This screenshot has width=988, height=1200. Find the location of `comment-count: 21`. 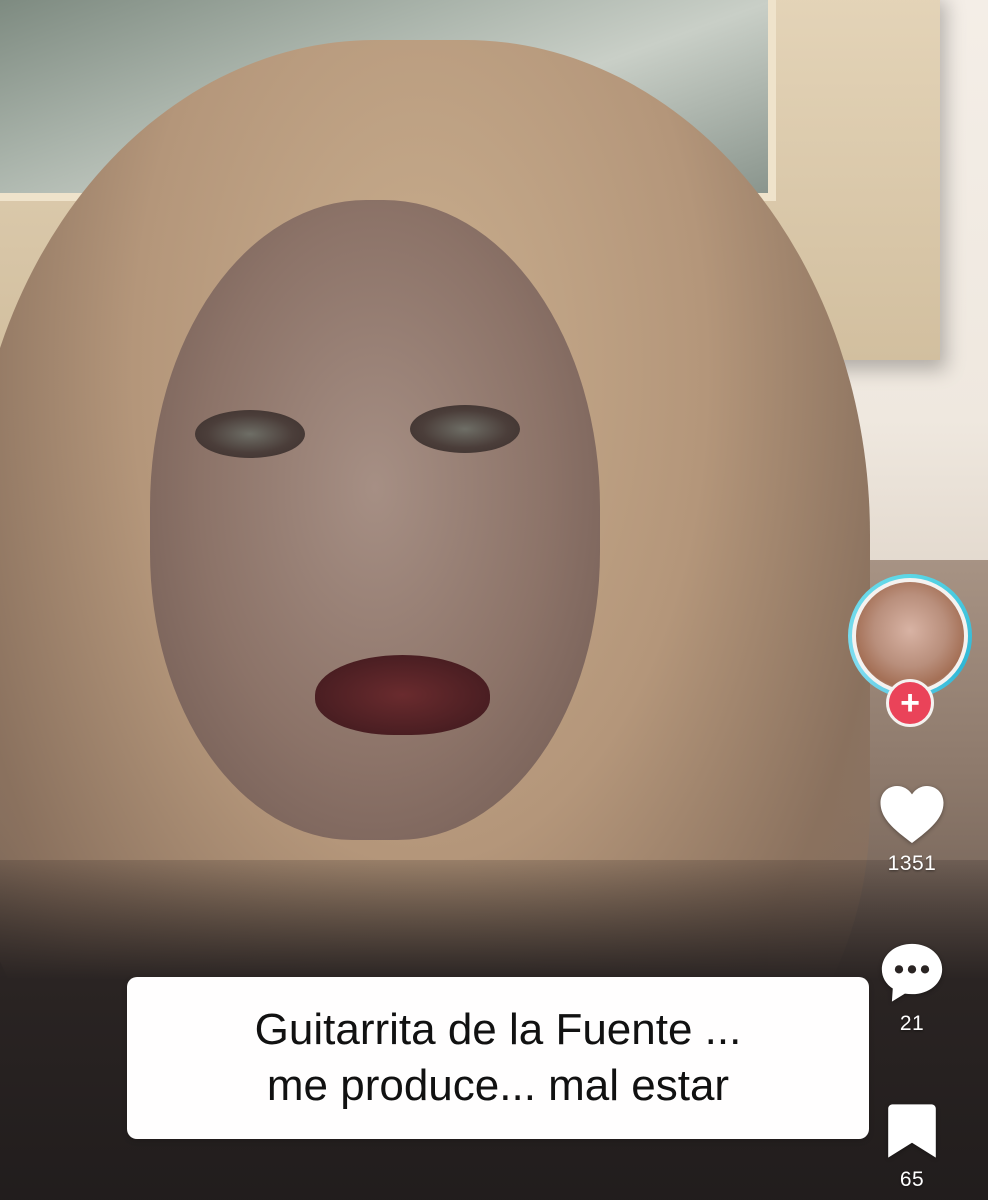

comment-count: 21 is located at coordinates (912, 1023).